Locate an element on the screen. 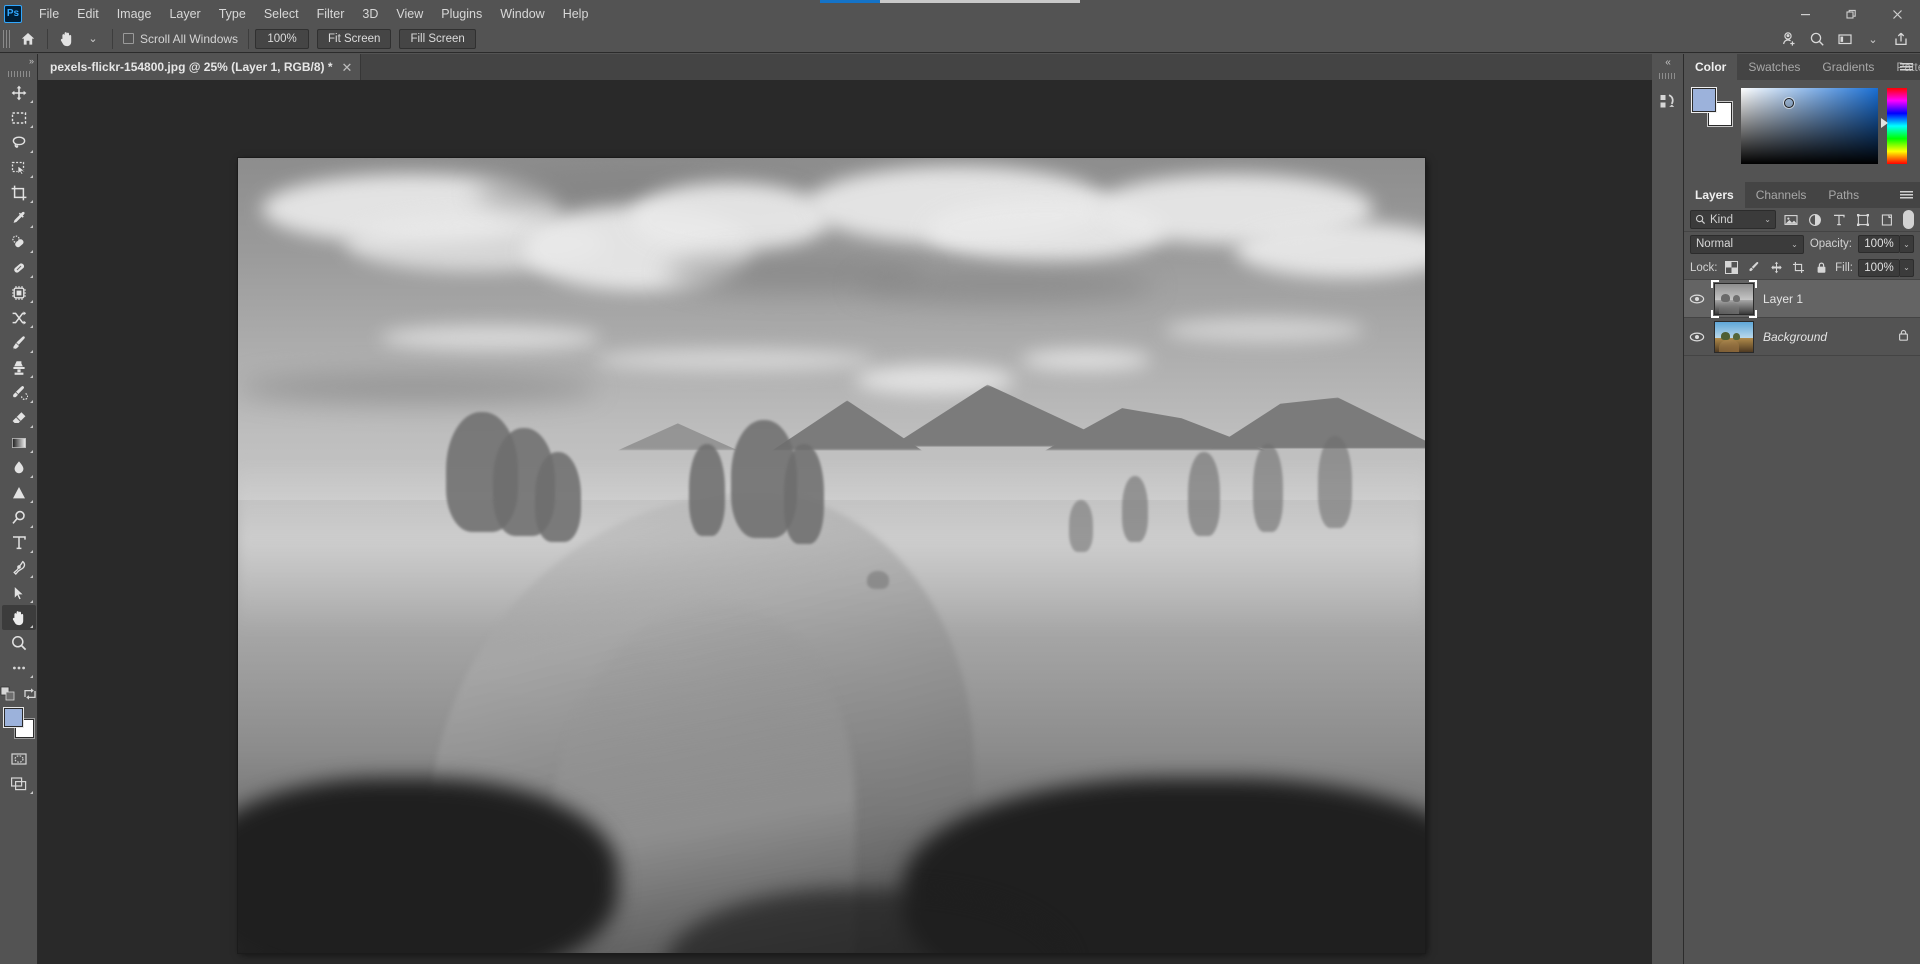 The image size is (1920, 964). menu-filter: Filter is located at coordinates (331, 14).